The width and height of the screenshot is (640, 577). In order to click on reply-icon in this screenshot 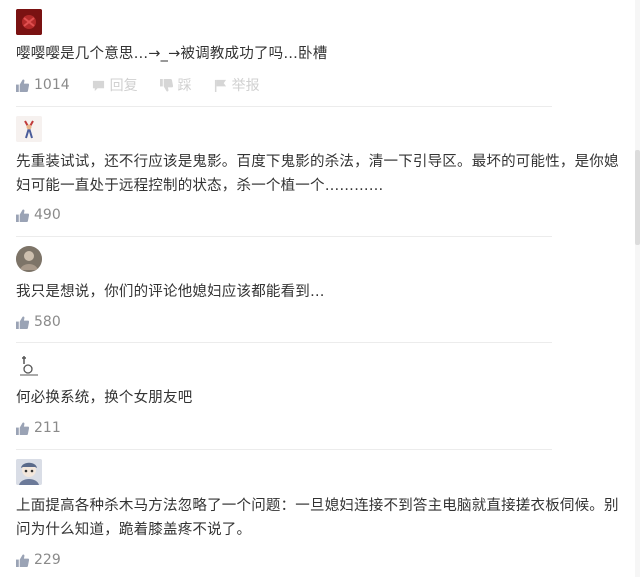, I will do `click(98, 85)`.